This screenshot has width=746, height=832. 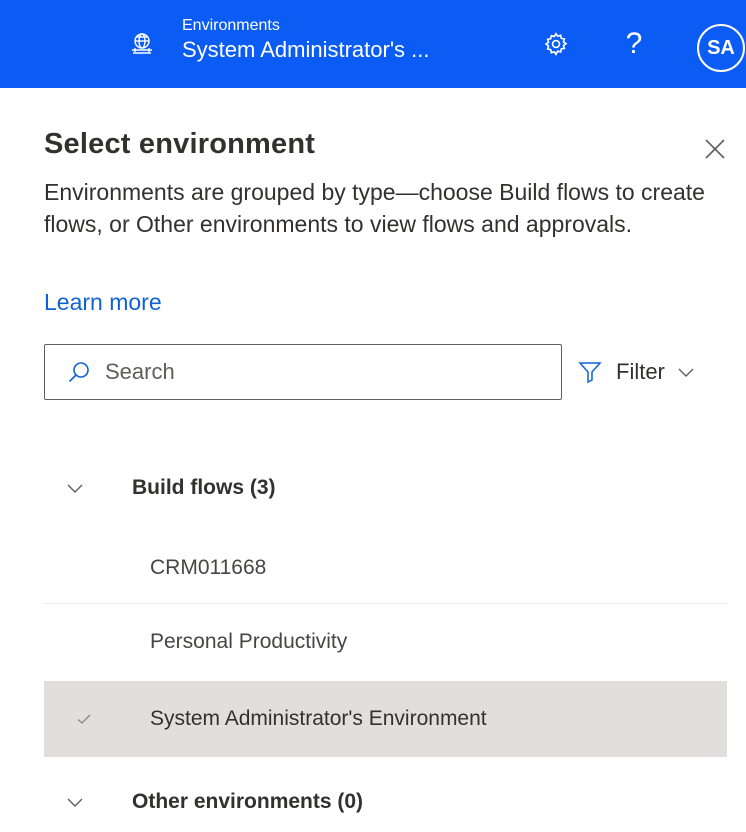 I want to click on environment-caption: Environments, so click(x=231, y=25).